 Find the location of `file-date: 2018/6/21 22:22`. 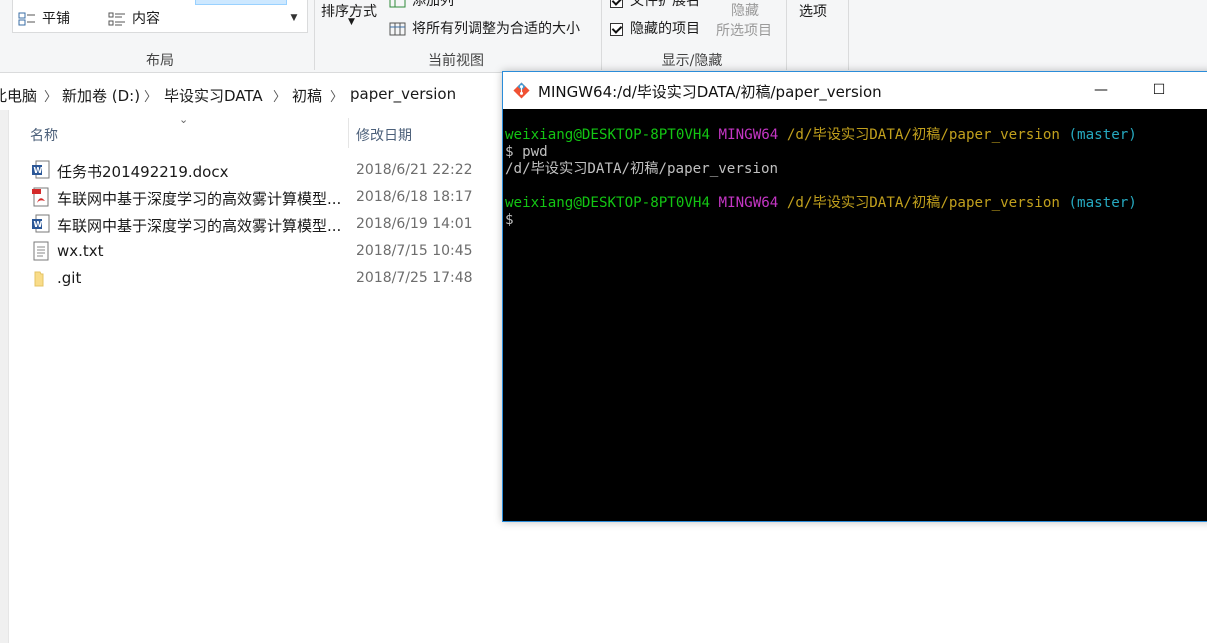

file-date: 2018/6/21 22:22 is located at coordinates (414, 170).